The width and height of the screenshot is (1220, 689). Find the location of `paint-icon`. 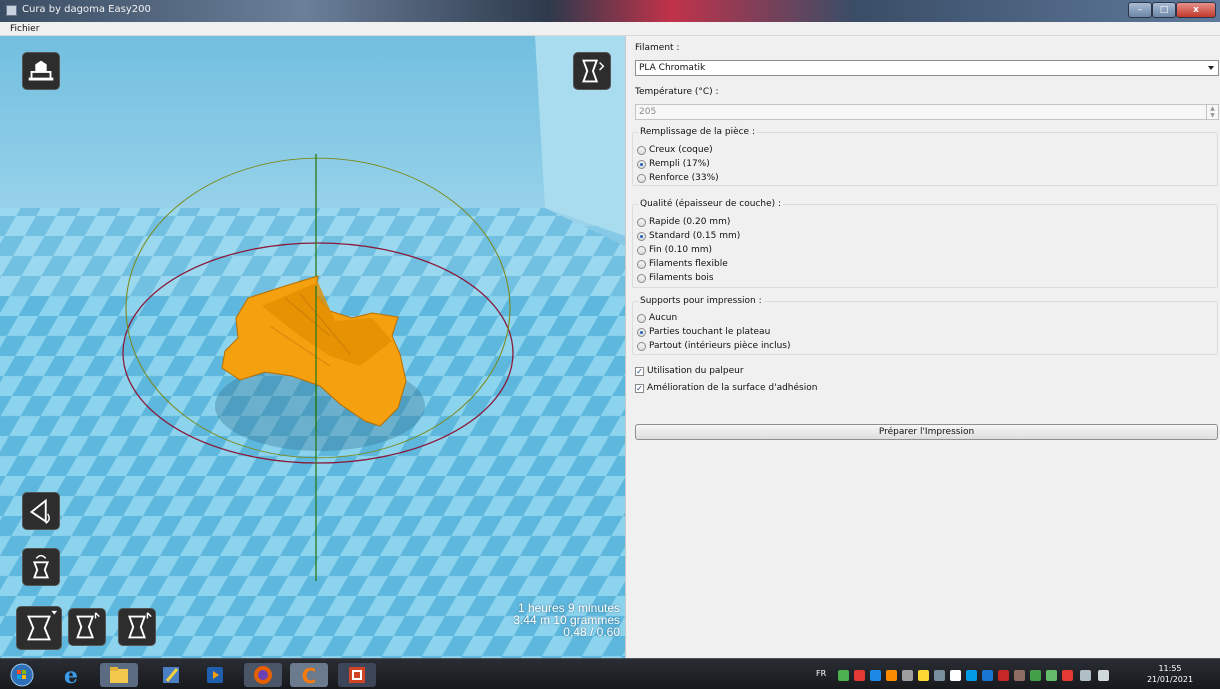

paint-icon is located at coordinates (171, 675).